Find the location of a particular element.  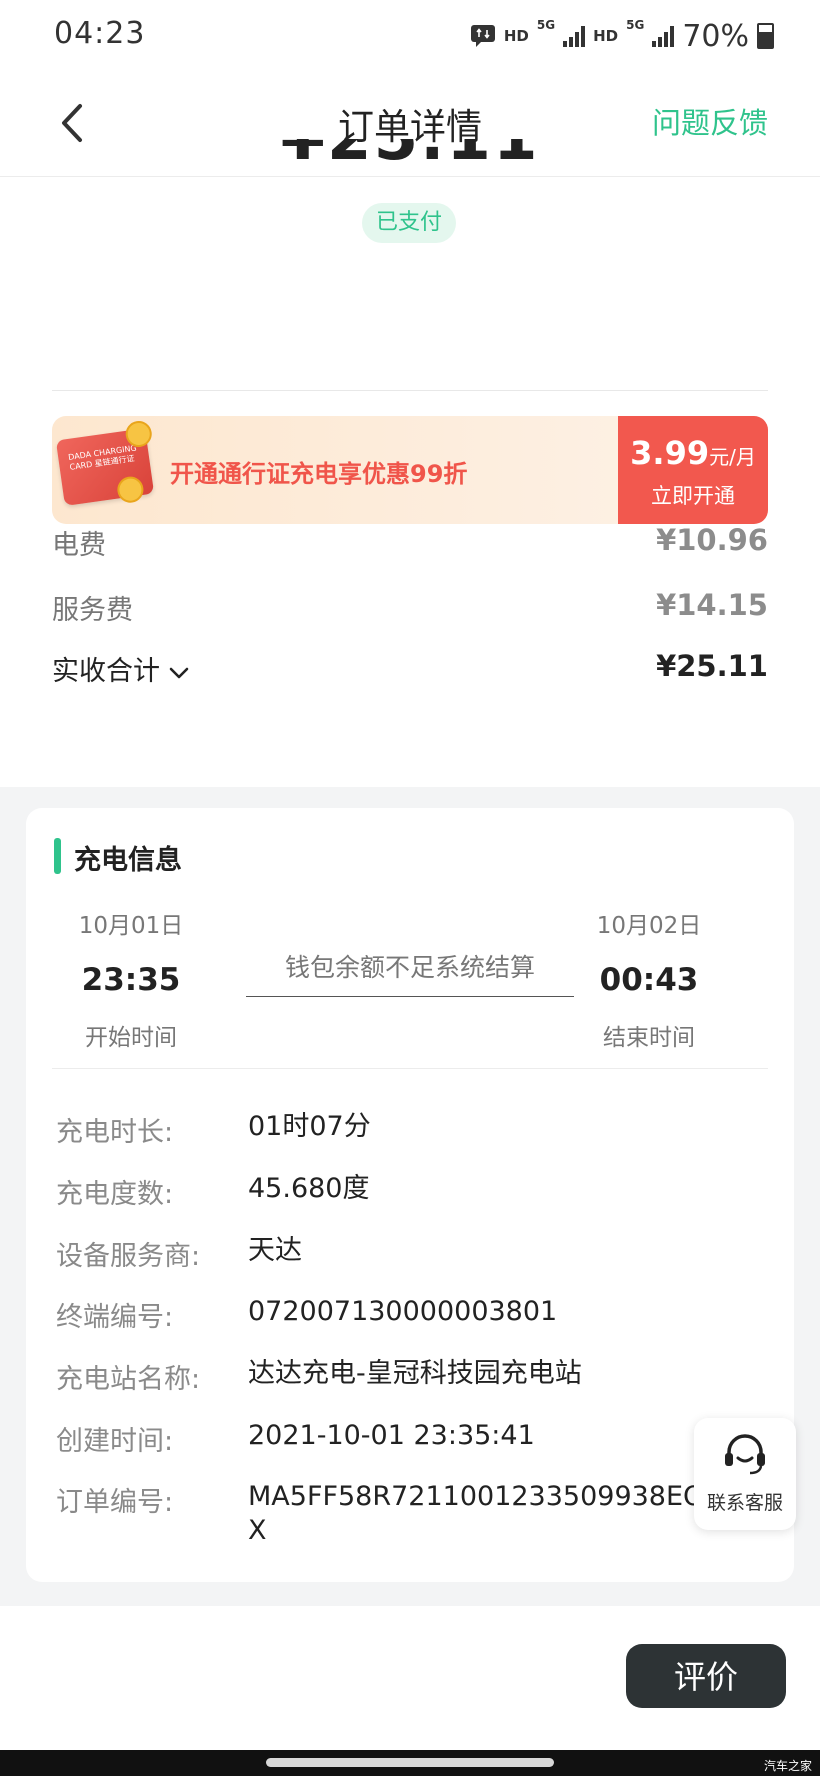

end-time: 00:43 is located at coordinates (649, 980).